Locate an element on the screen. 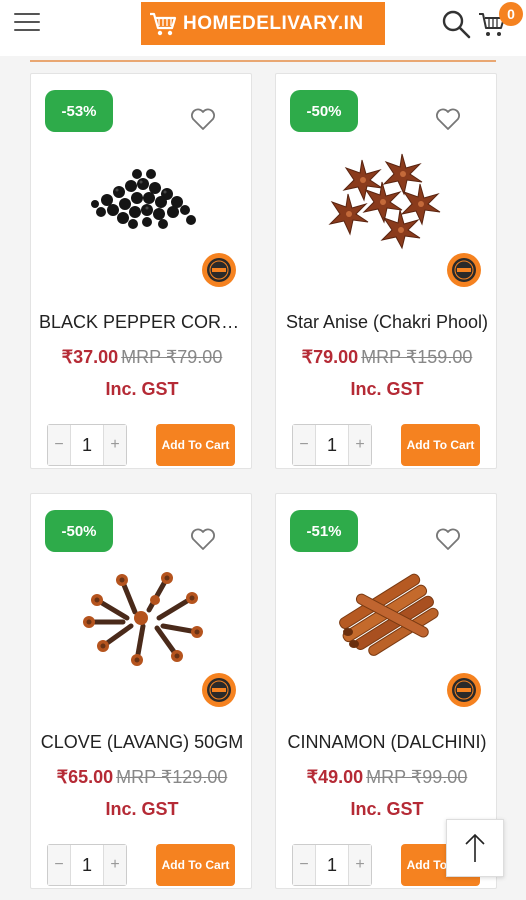 This screenshot has height=900, width=526. discount-badge: -53% is located at coordinates (79, 111).